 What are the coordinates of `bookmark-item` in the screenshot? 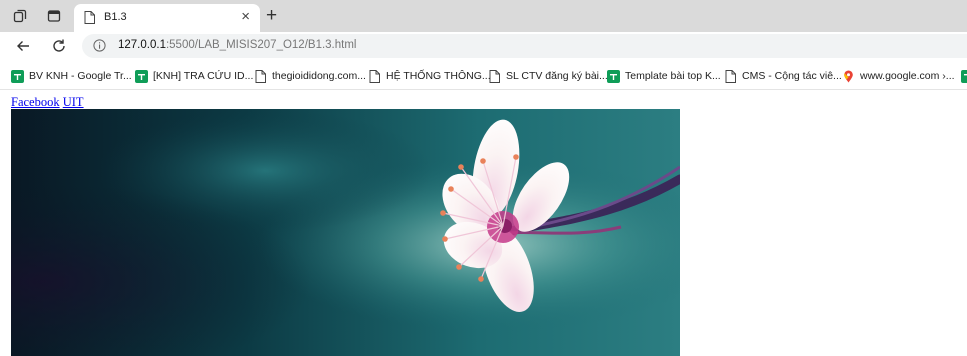 It's located at (964, 76).